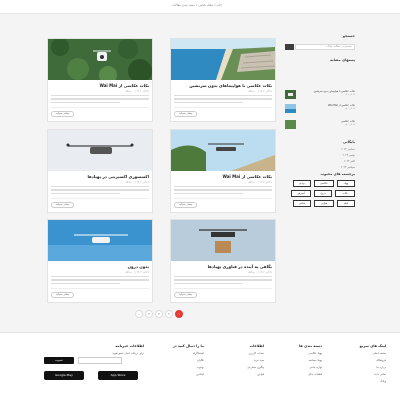 Image resolution: width=400 pixels, height=400 pixels. Describe the element at coordinates (301, 193) in the screenshot. I see `tag: آموزش` at that location.